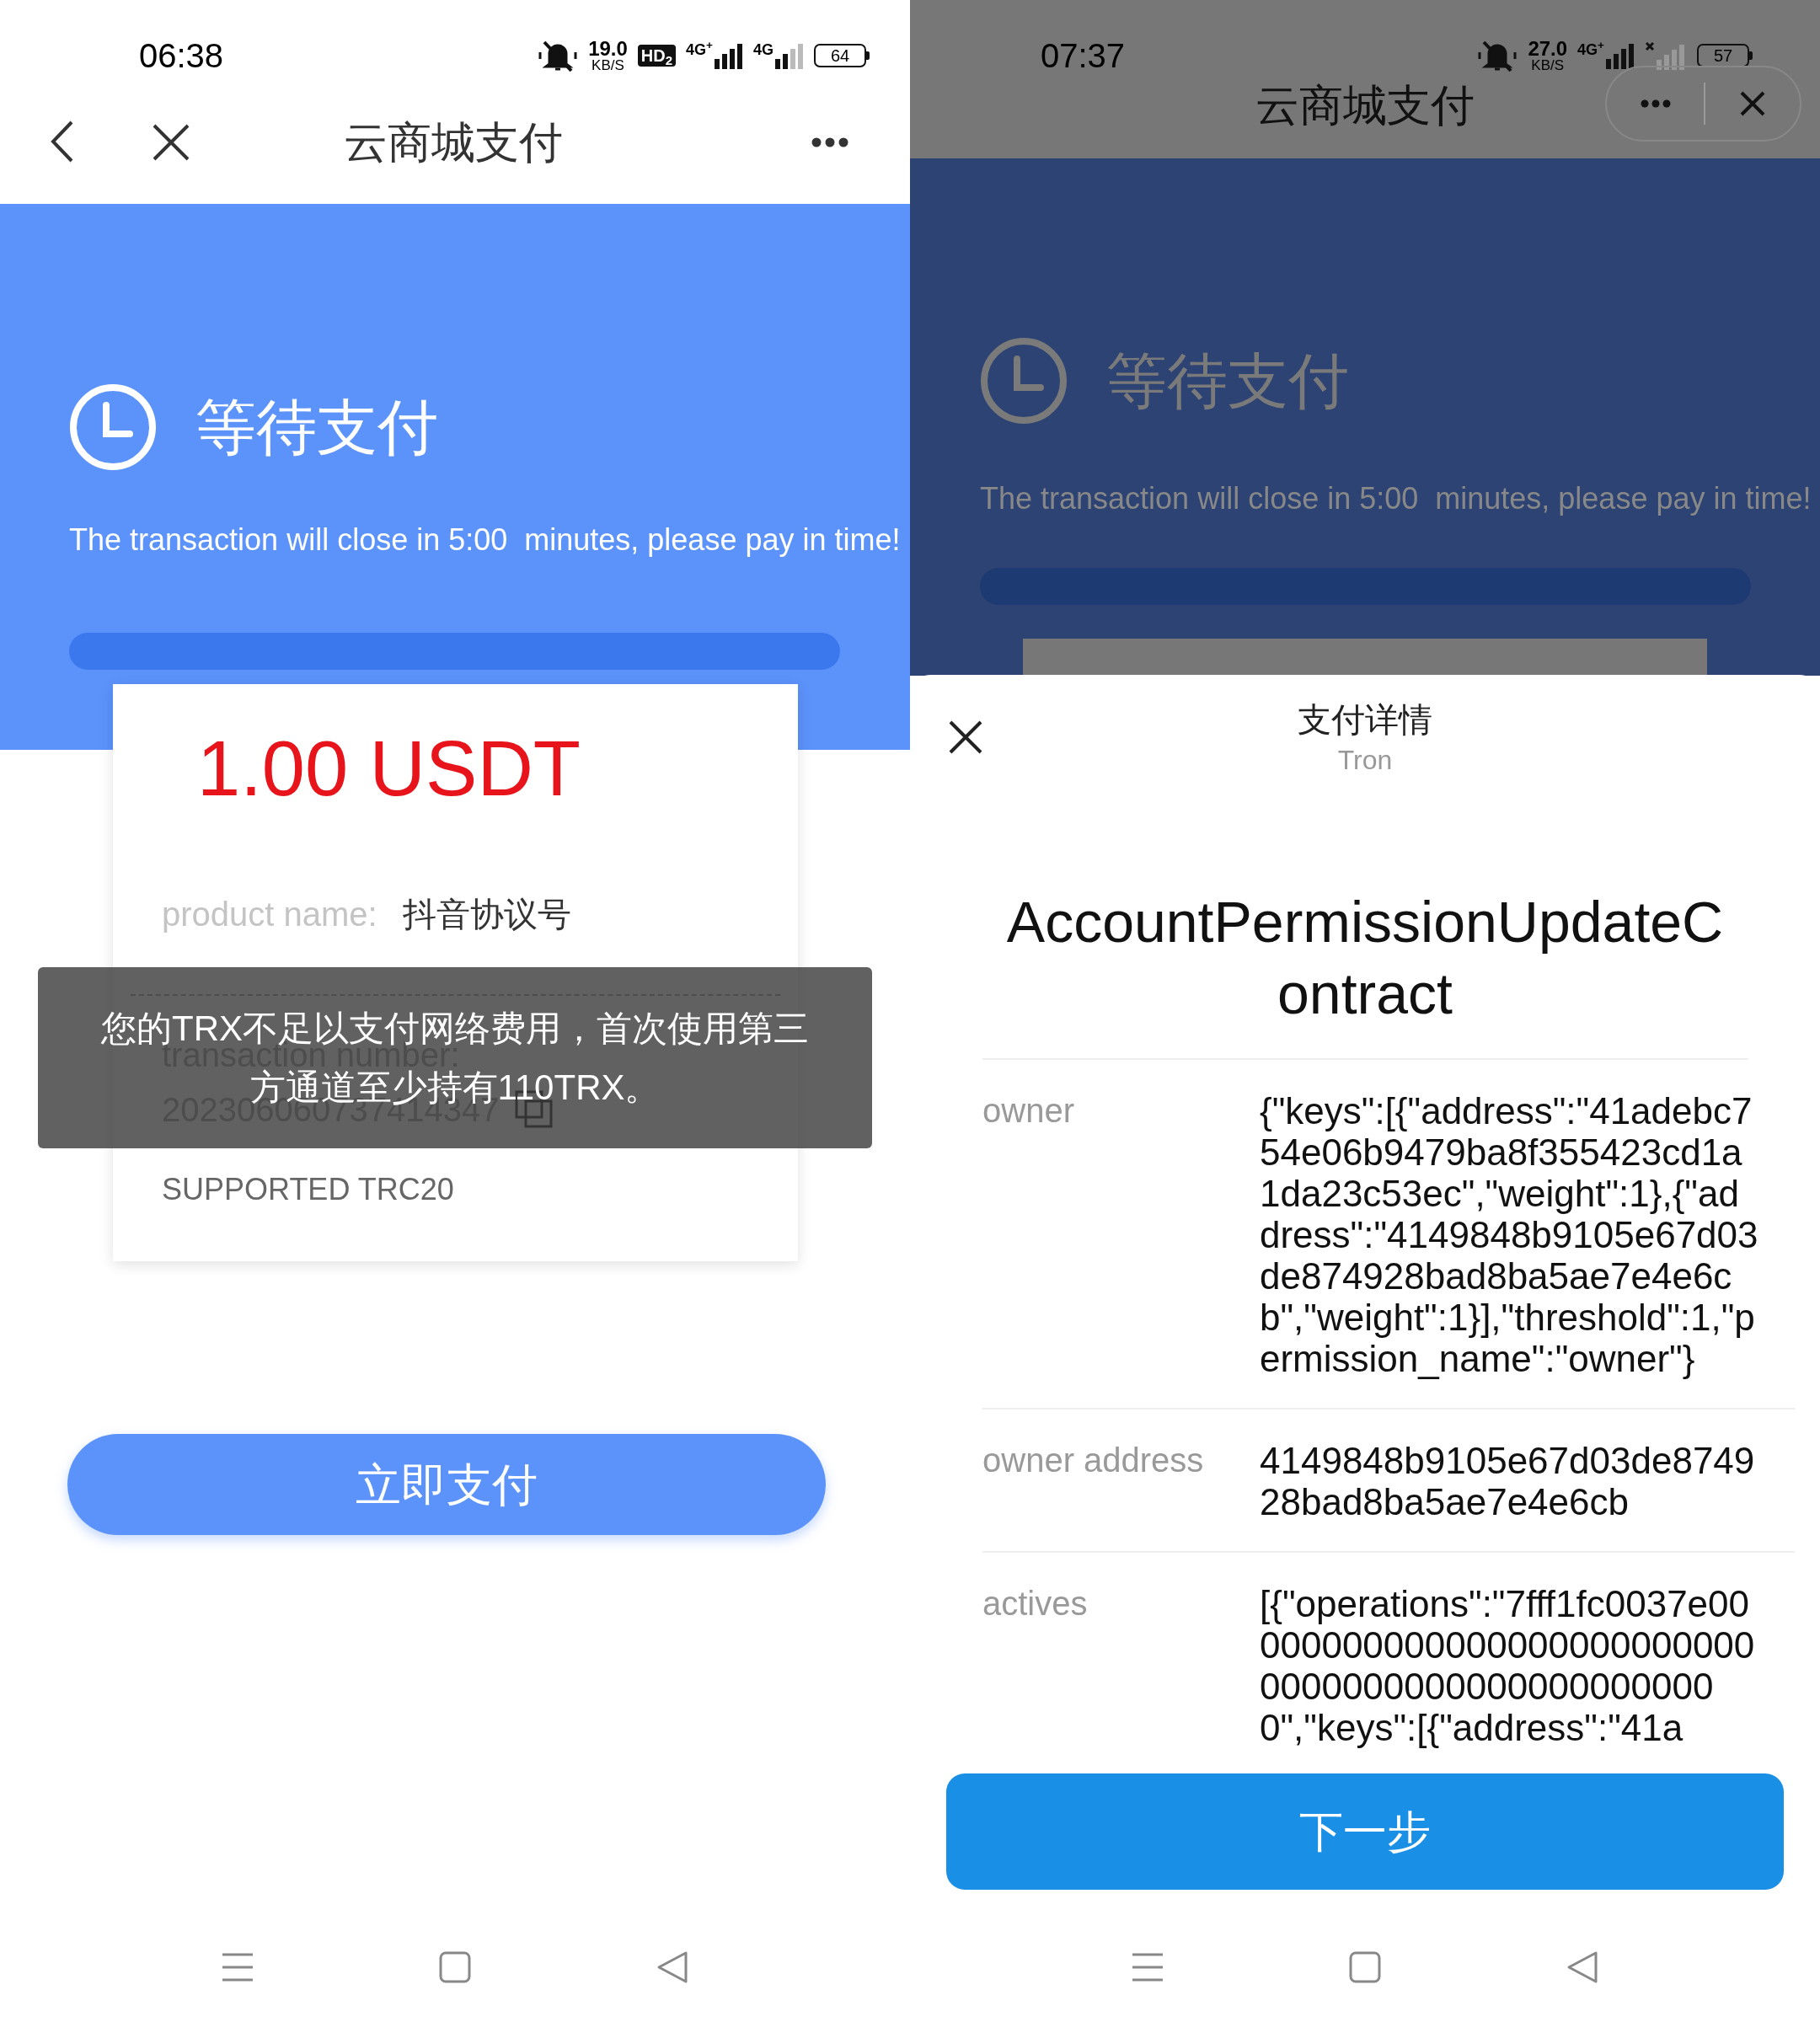 The width and height of the screenshot is (1820, 2022). Describe the element at coordinates (1365, 958) in the screenshot. I see `contract-type: AccountPermissionUpdateContract` at that location.